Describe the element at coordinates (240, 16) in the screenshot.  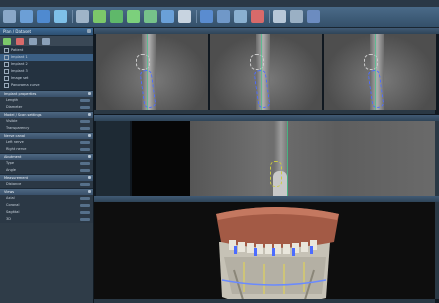
I see `pan-icon` at that location.